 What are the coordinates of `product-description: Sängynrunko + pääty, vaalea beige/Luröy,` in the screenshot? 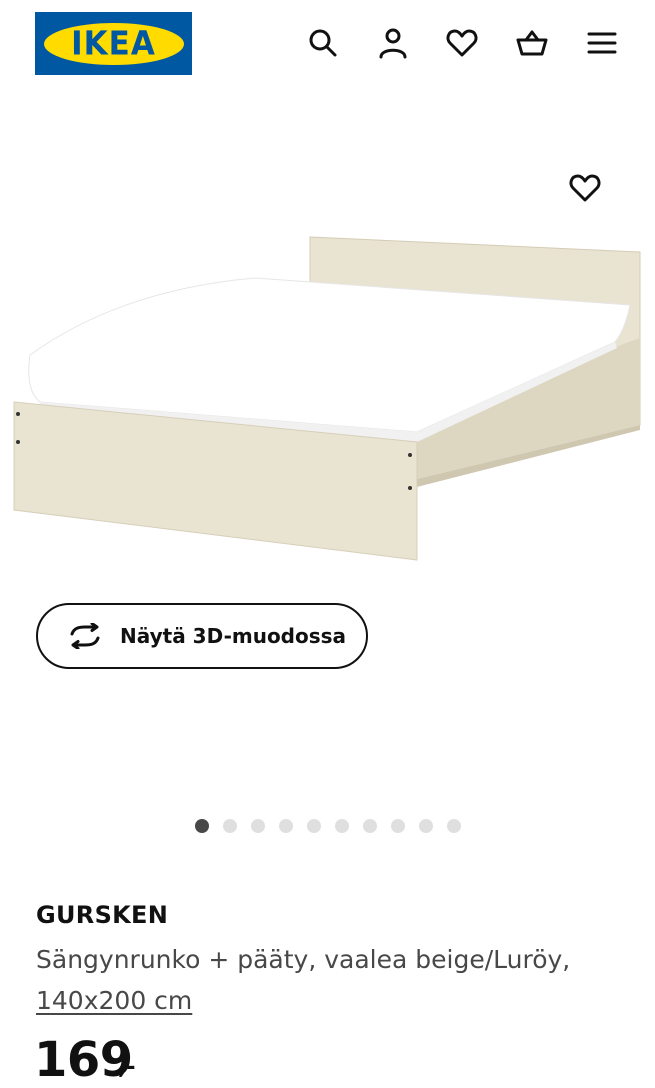 It's located at (303, 959).